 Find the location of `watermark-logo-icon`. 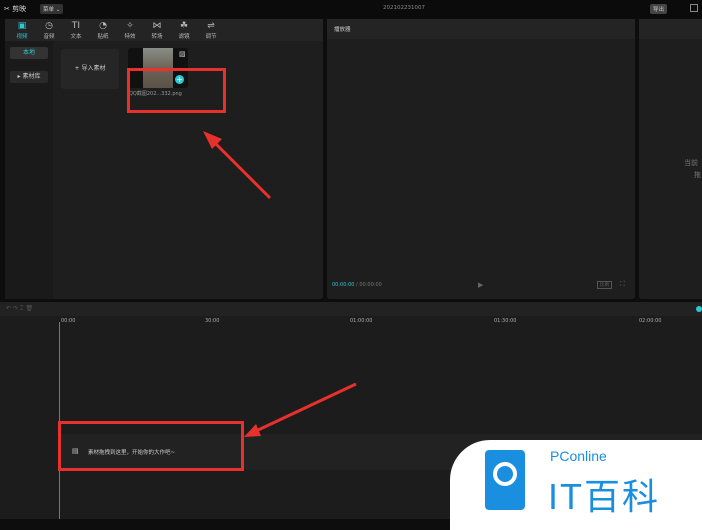

watermark-logo-icon is located at coordinates (505, 480).